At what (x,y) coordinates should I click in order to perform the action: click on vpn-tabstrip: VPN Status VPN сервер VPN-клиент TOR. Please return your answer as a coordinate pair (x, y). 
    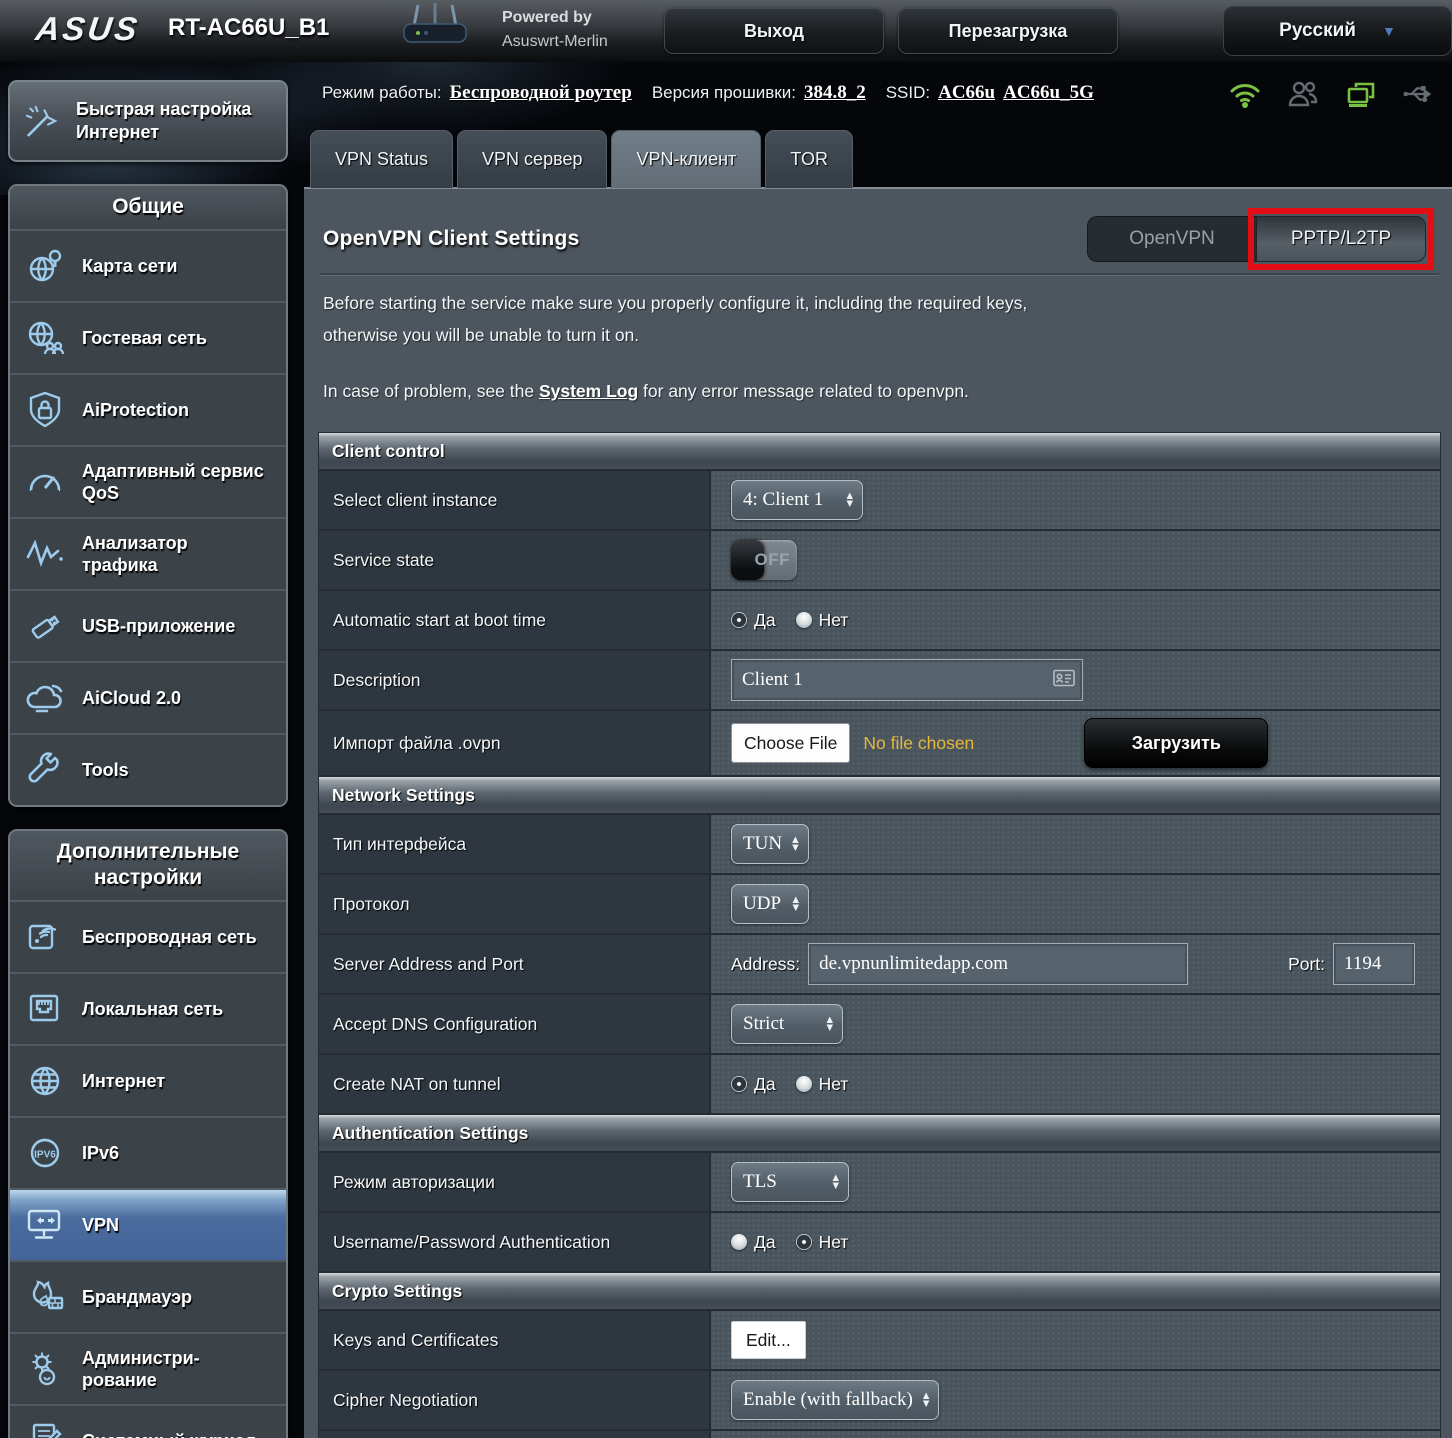
    Looking at the image, I should click on (581, 159).